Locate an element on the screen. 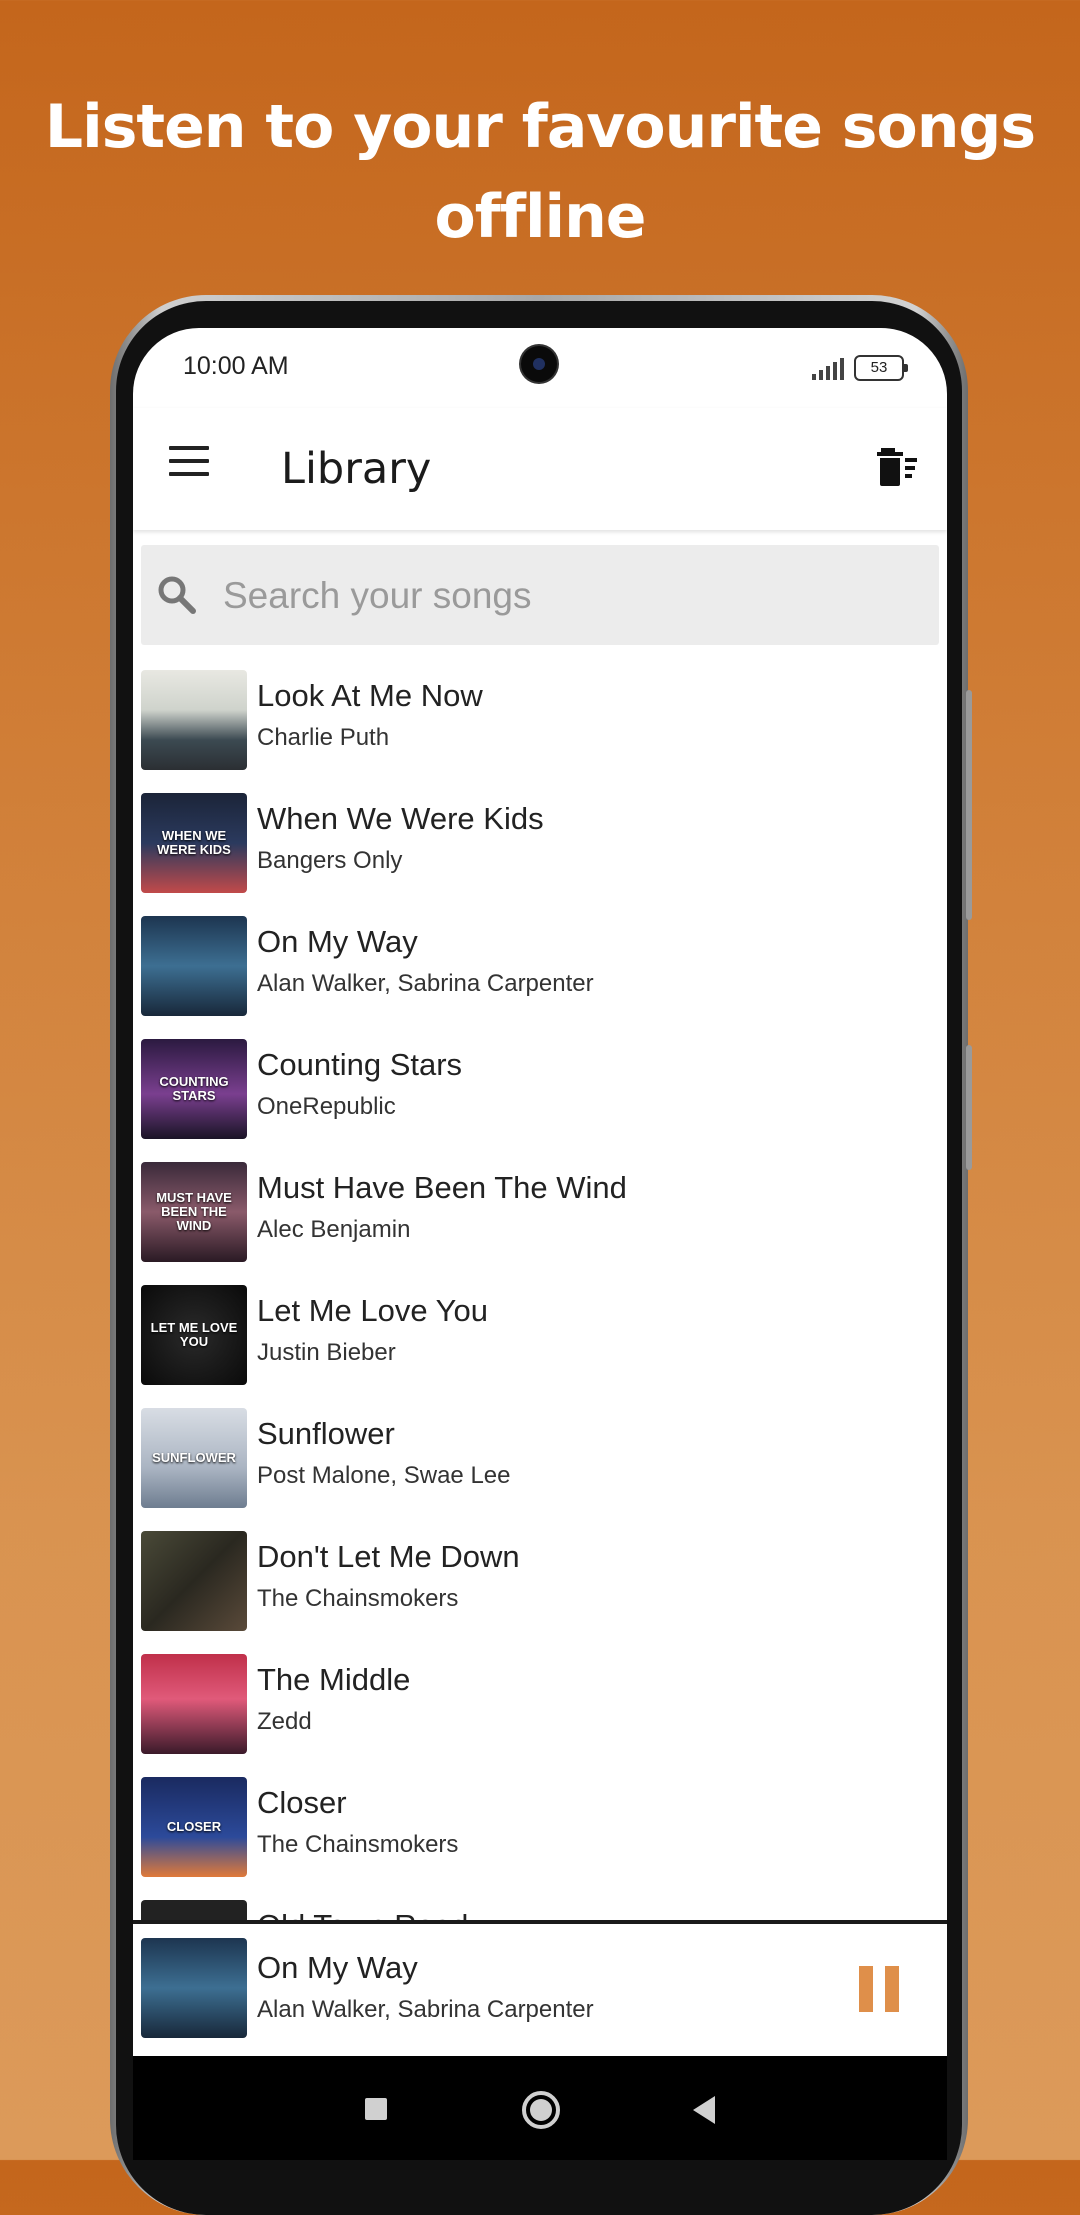 This screenshot has height=2215, width=1080. song-title: Don't Let Me Down is located at coordinates (388, 1556).